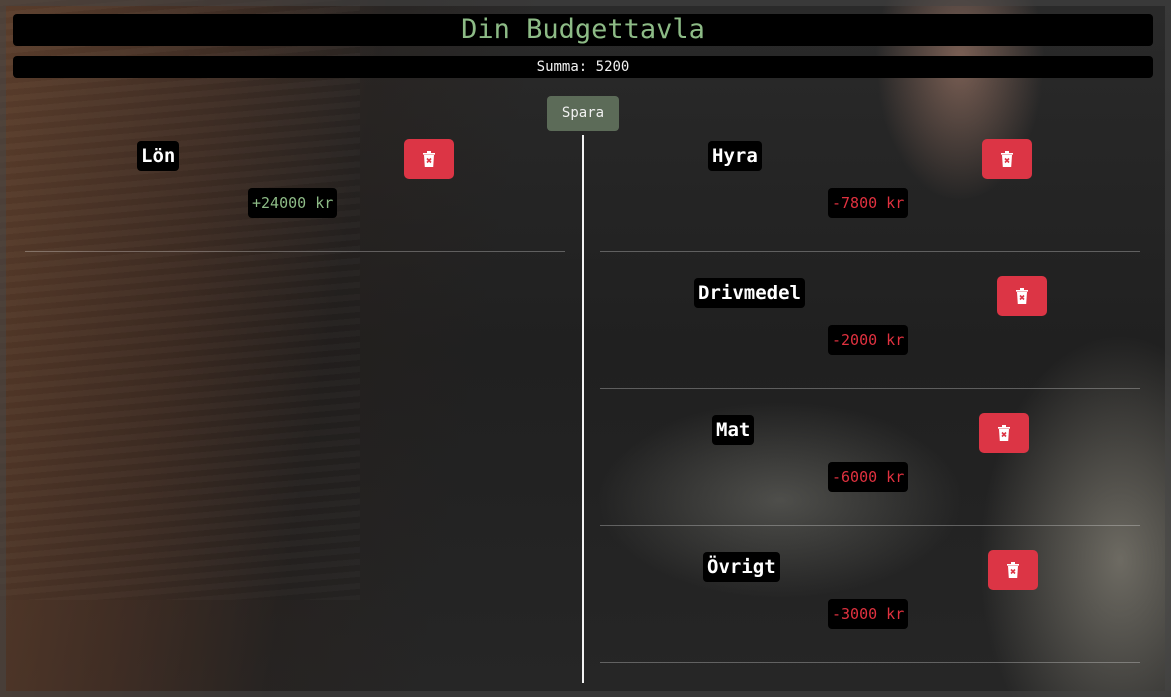 The height and width of the screenshot is (697, 1171). What do you see at coordinates (158, 156) in the screenshot?
I see `income-item-name: Lön` at bounding box center [158, 156].